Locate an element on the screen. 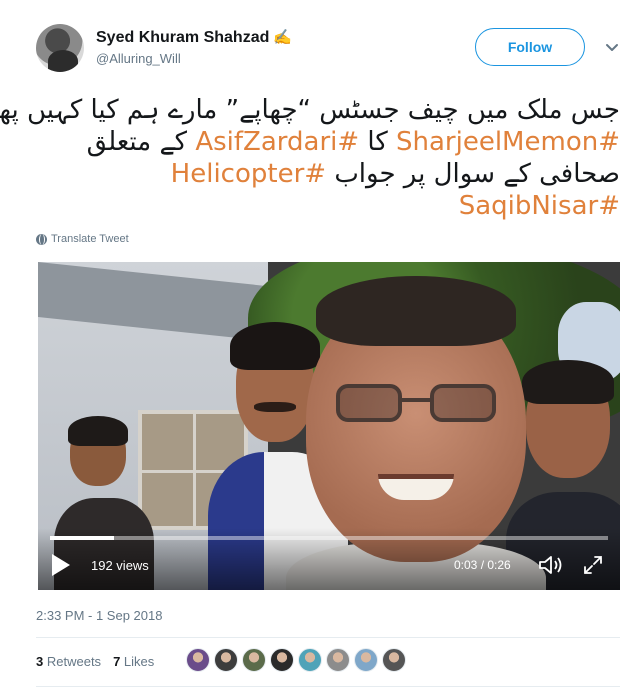 Image resolution: width=640 pixels, height=697 pixels. fullscreen-icon is located at coordinates (593, 565).